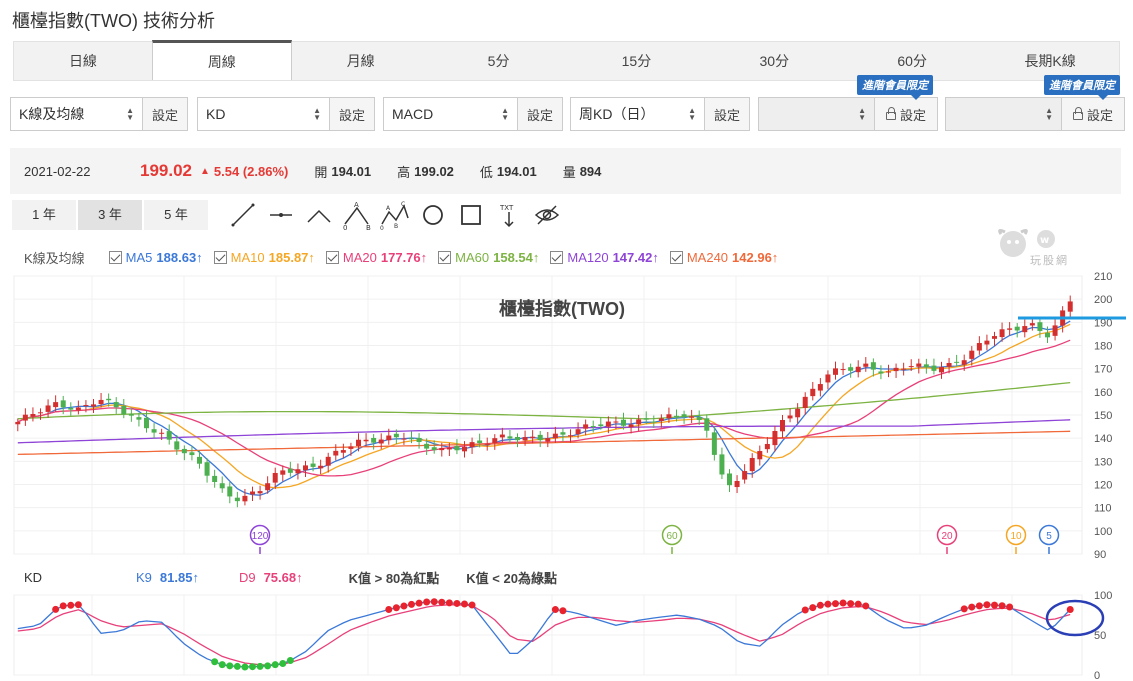 This screenshot has height=681, width=1133. Describe the element at coordinates (890, 113) in the screenshot. I see `lock-icon` at that location.